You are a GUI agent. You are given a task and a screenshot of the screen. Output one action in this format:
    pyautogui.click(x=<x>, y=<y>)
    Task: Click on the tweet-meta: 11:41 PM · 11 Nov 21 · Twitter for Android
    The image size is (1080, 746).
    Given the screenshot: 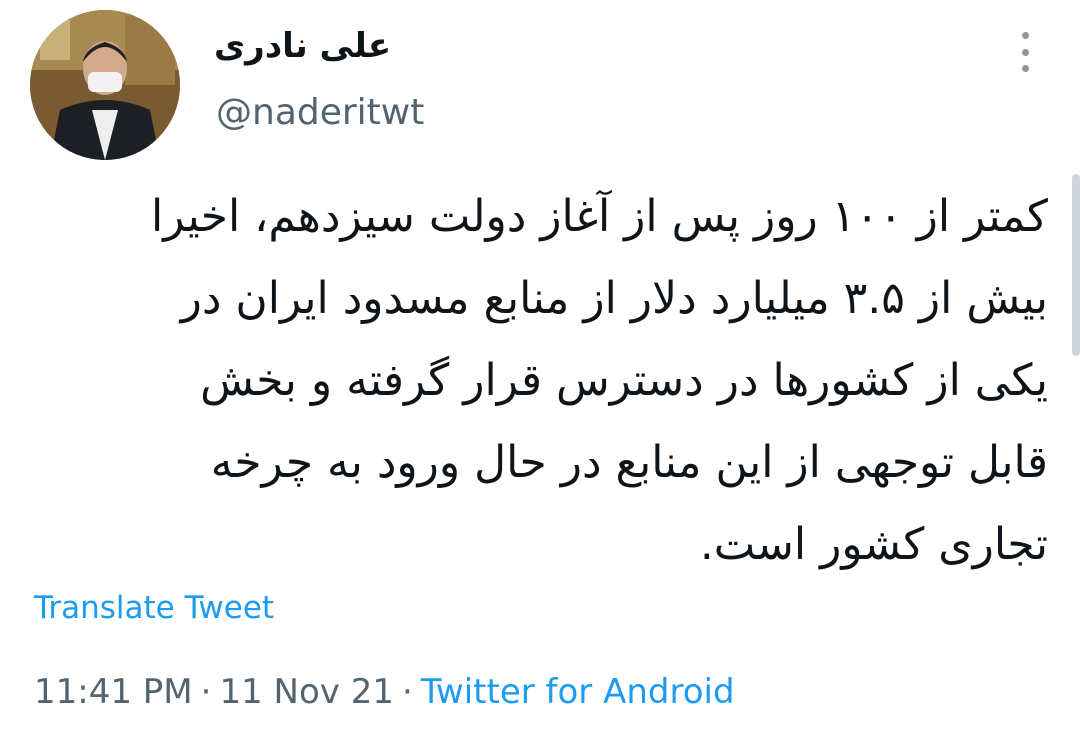 What is the action you would take?
    pyautogui.click(x=384, y=692)
    